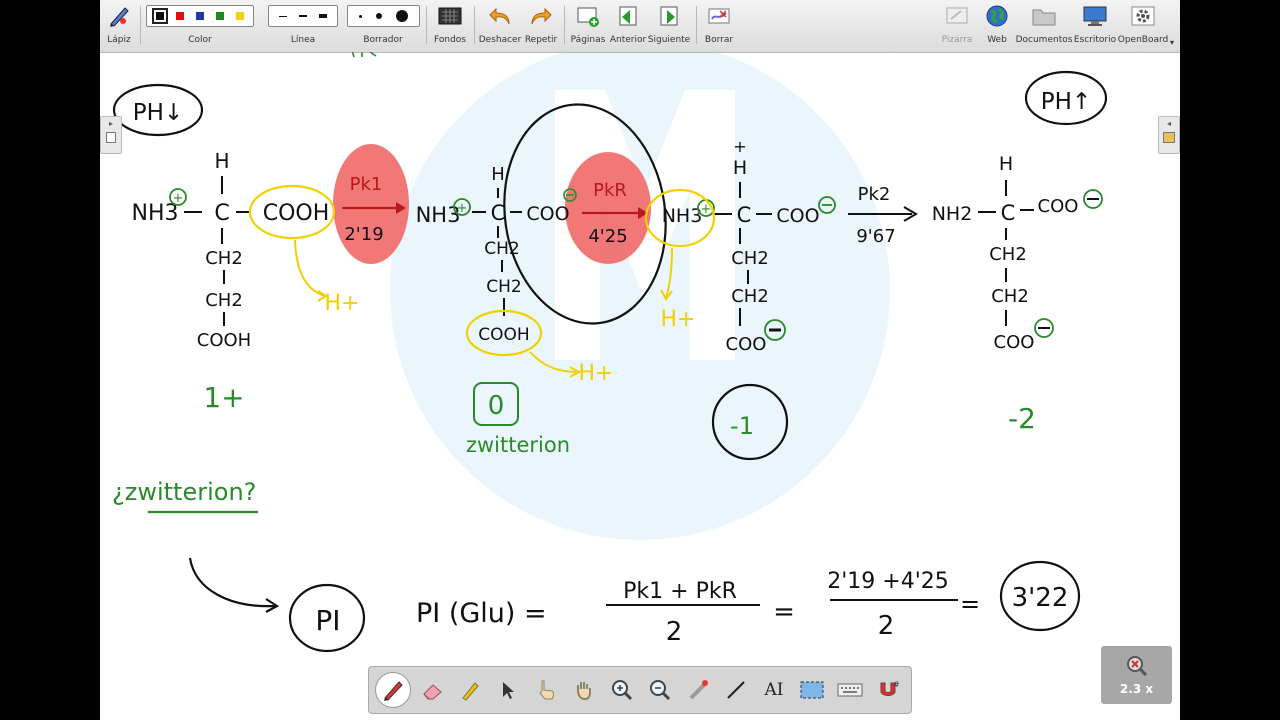 This screenshot has width=1280, height=720. Describe the element at coordinates (393, 690) in the screenshot. I see `pen-tool` at that location.